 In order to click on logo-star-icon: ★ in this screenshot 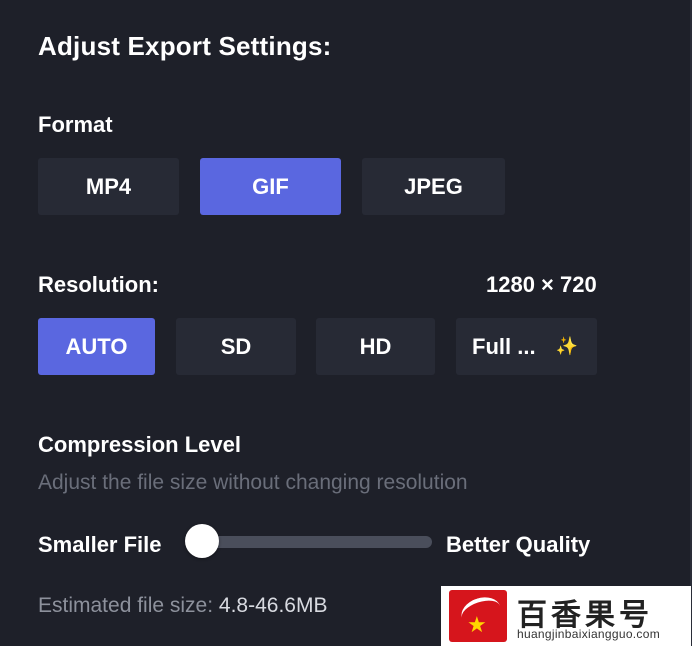, I will do `click(477, 624)`.